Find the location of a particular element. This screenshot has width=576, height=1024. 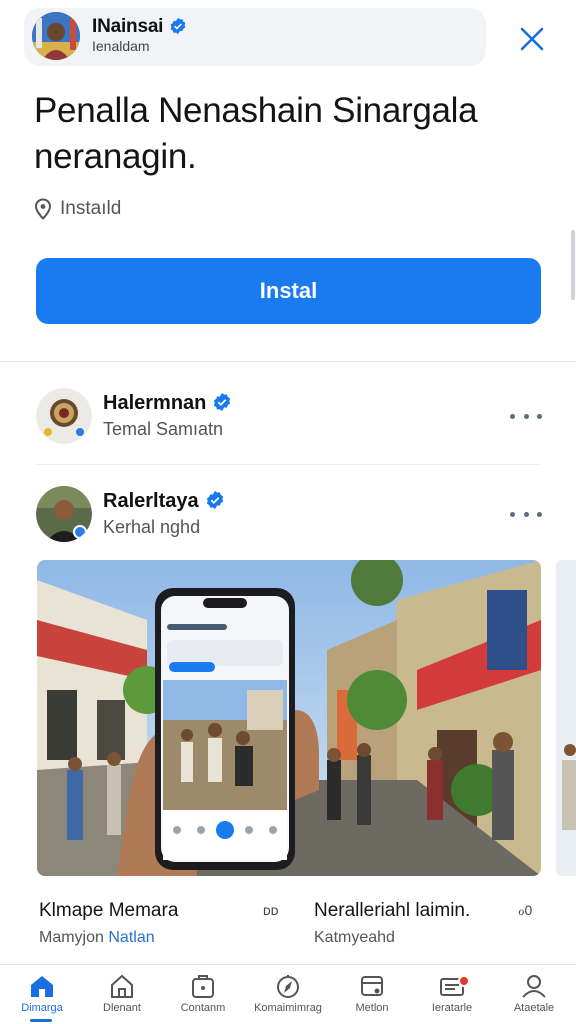

compass-icon is located at coordinates (288, 986).